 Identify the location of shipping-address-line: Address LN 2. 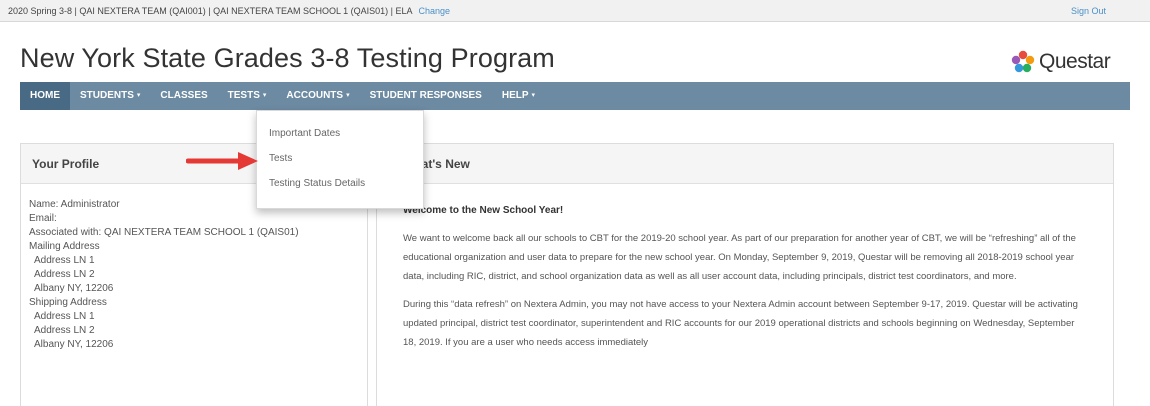
(64, 330).